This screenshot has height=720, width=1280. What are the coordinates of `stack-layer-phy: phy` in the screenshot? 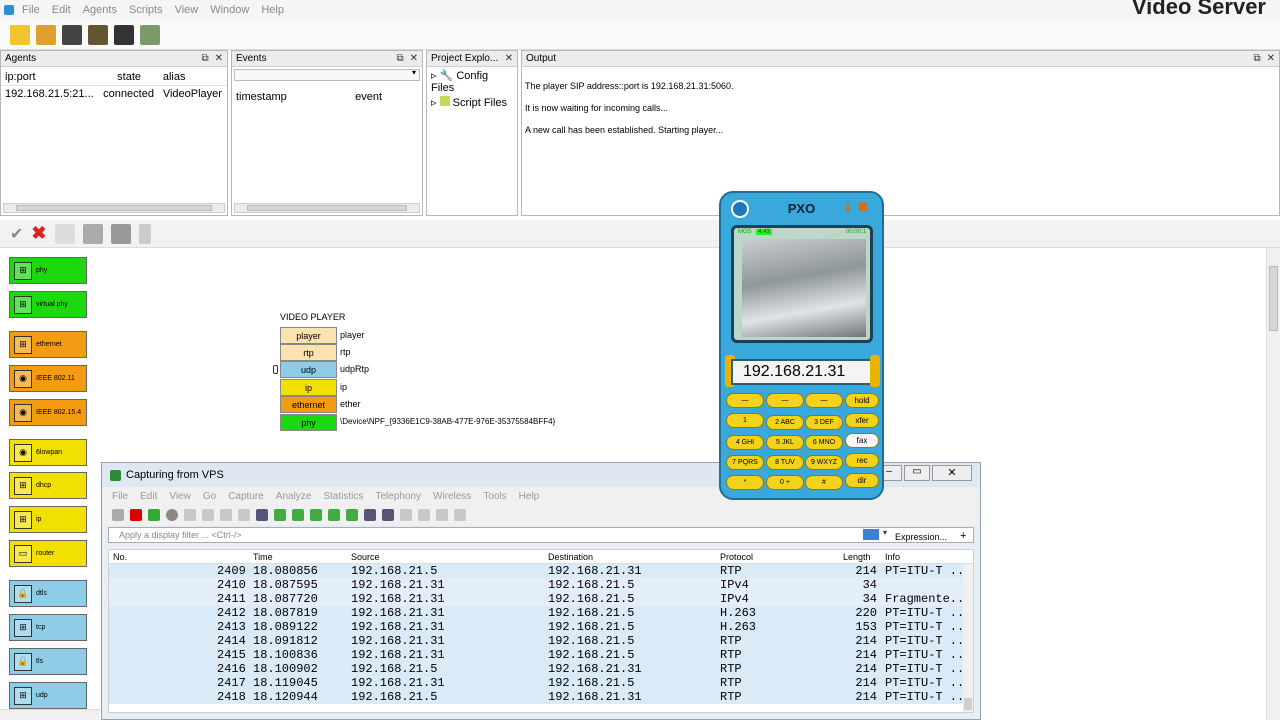 It's located at (308, 422).